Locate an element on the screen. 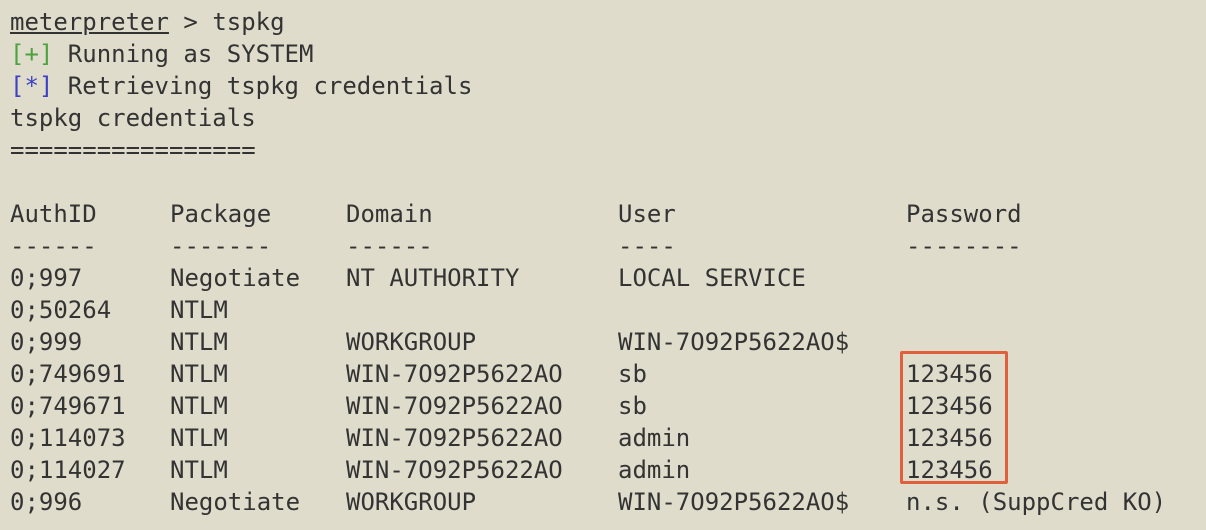 The image size is (1206, 530). header-password: Password is located at coordinates (964, 214).